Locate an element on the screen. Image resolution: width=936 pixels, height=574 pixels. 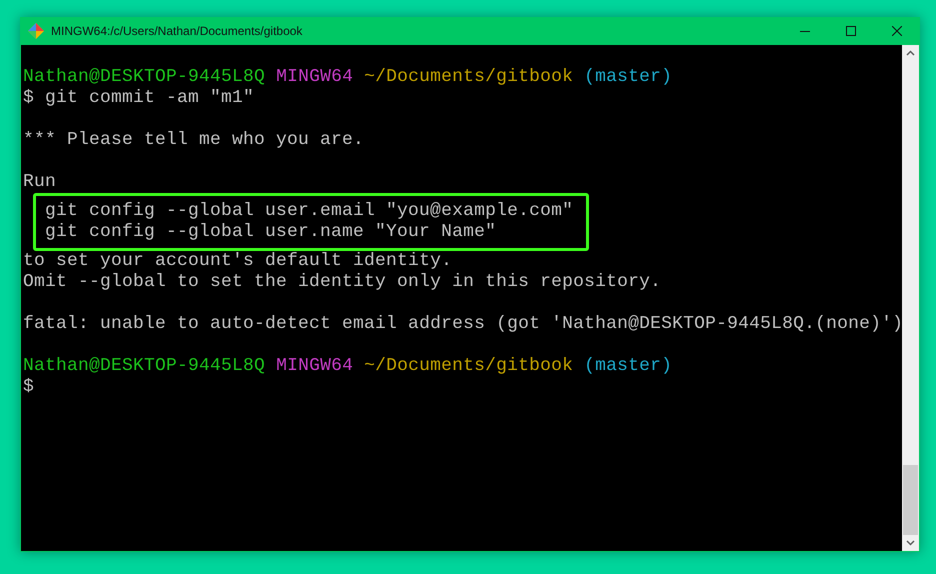
terminal-line: Omit --global to set the identity only in this repository. is located at coordinates (342, 282).